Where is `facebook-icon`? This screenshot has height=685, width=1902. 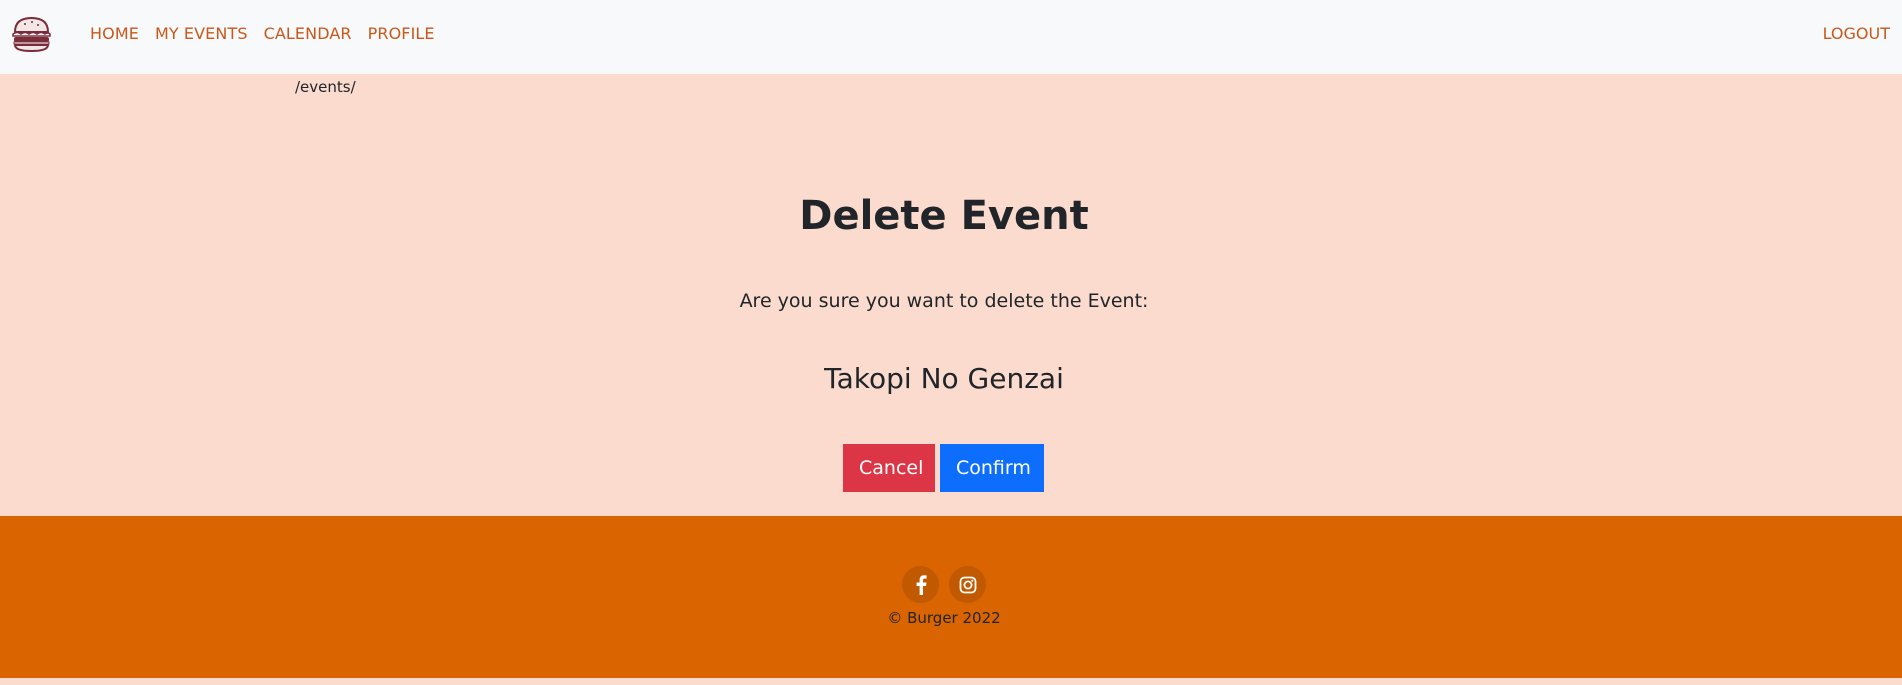 facebook-icon is located at coordinates (920, 584).